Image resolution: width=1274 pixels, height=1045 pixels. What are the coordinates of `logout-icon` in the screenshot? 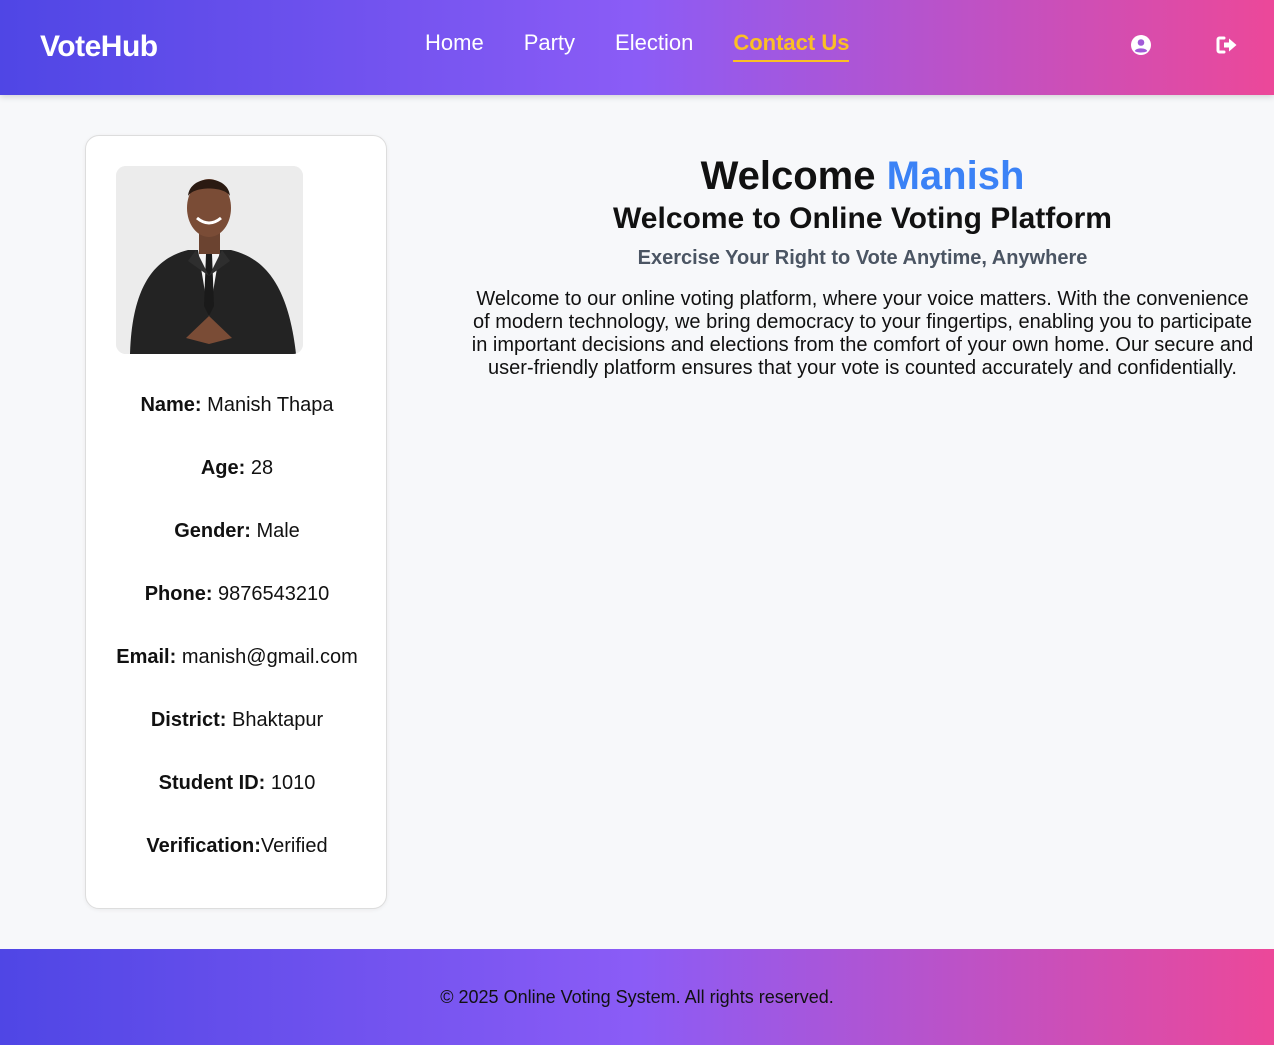 It's located at (1226, 45).